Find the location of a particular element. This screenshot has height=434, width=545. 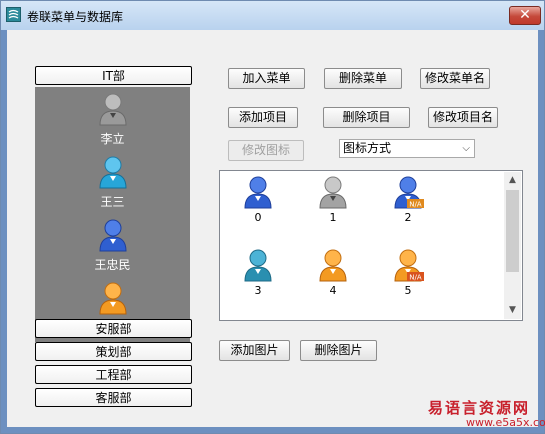

group-item-user-1: 李立 is located at coordinates (112, 122).